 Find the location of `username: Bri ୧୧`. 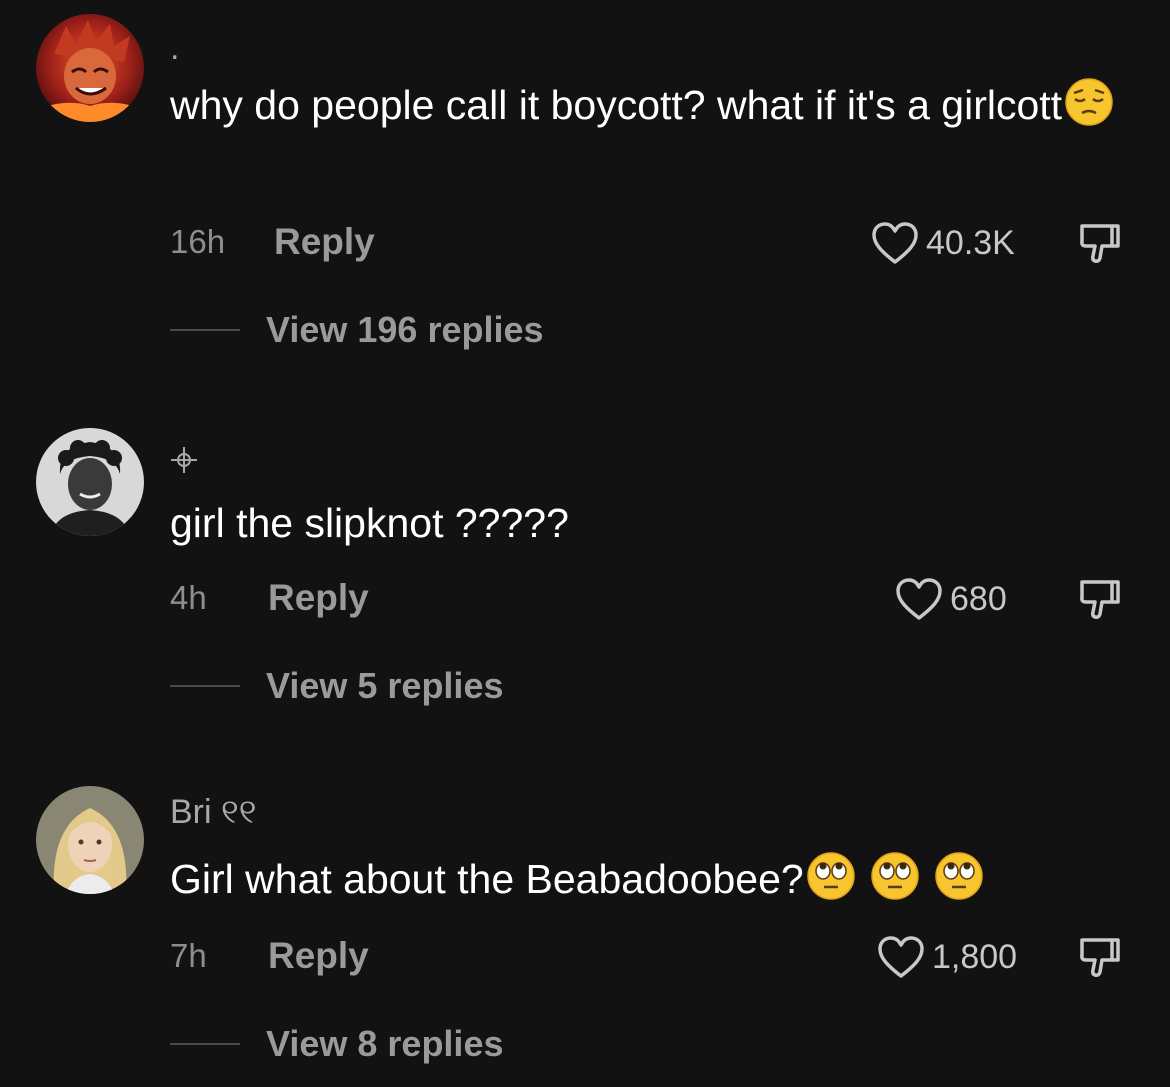

username: Bri ୧୧ is located at coordinates (213, 812).